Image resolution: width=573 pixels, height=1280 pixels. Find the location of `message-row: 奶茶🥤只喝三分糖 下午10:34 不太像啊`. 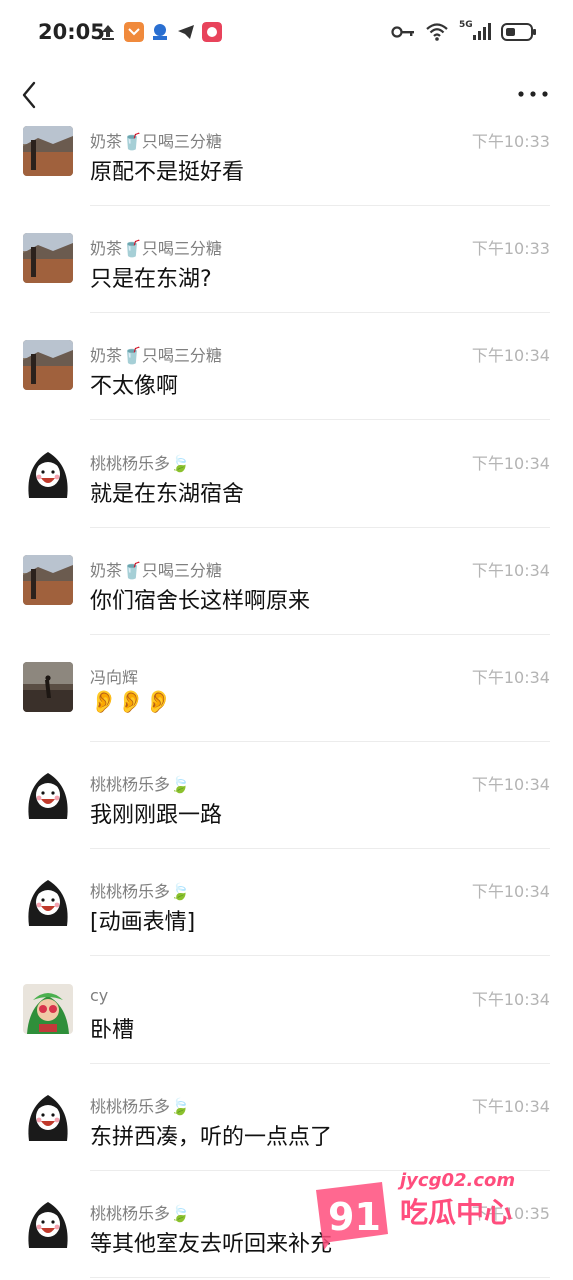

message-row: 奶茶🥤只喝三分糖 下午10:34 不太像啊 is located at coordinates (286, 367).